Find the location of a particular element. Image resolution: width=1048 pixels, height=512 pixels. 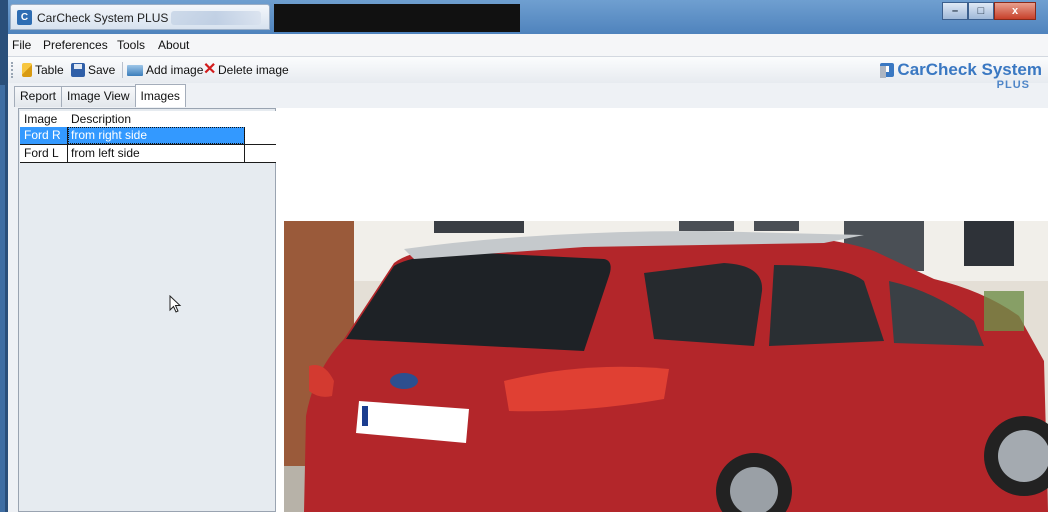

desktop-edge is located at coordinates (2, 298).